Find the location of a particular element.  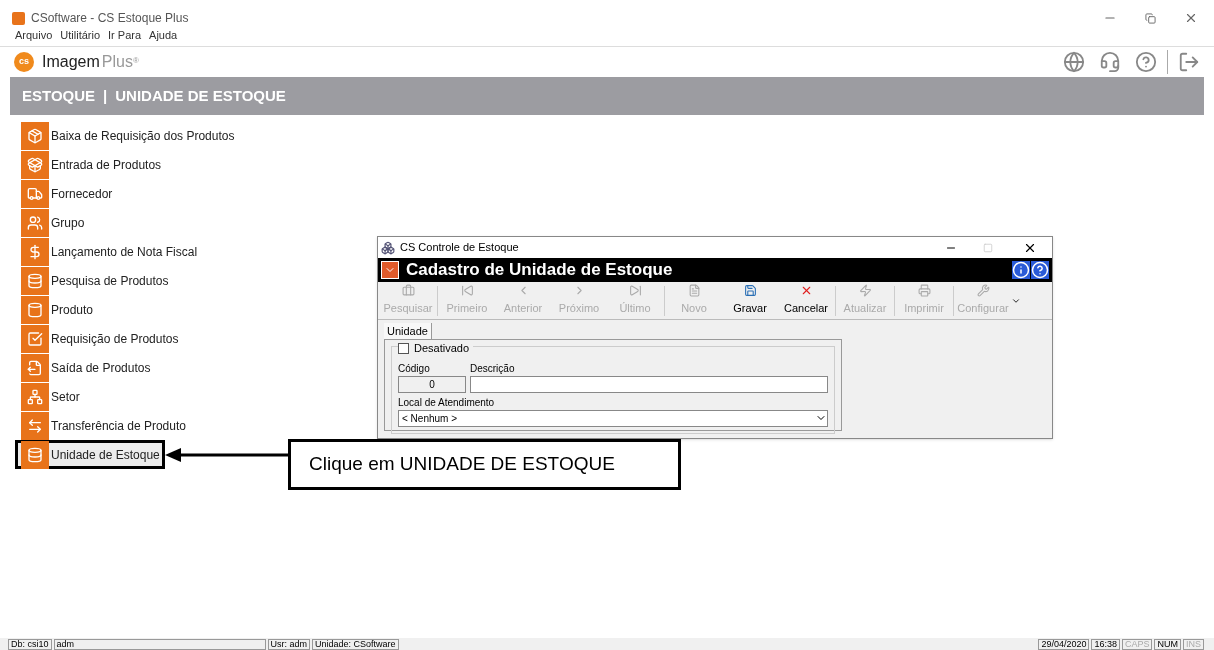

toolbar-button: Cancelar is located at coordinates (806, 300).